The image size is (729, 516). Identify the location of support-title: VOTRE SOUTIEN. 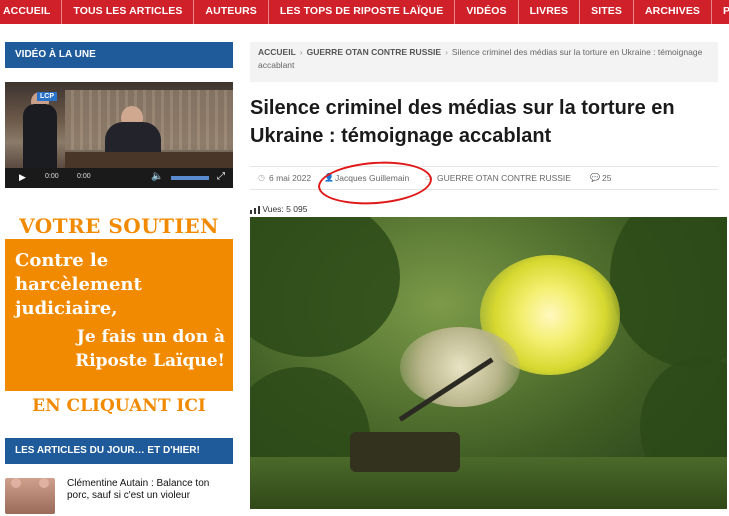
(119, 226).